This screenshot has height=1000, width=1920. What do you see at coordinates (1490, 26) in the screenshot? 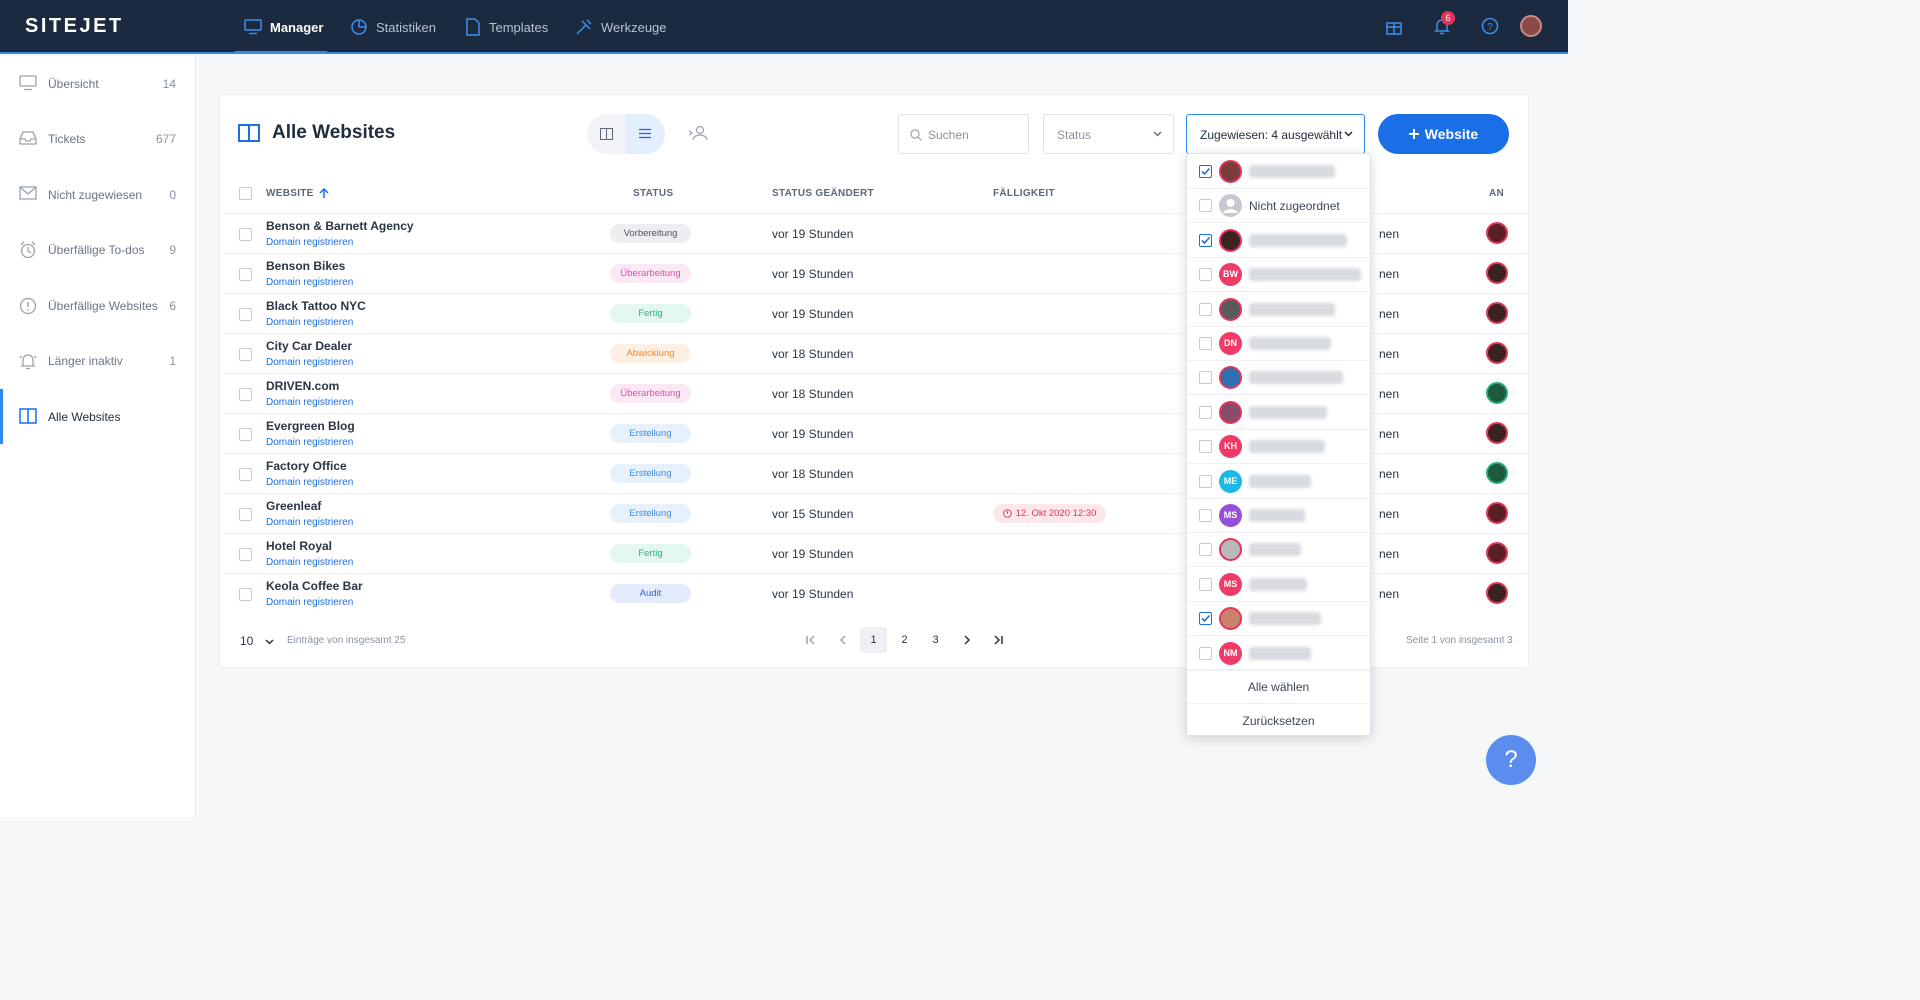
I see `help-circle-icon: ?` at bounding box center [1490, 26].